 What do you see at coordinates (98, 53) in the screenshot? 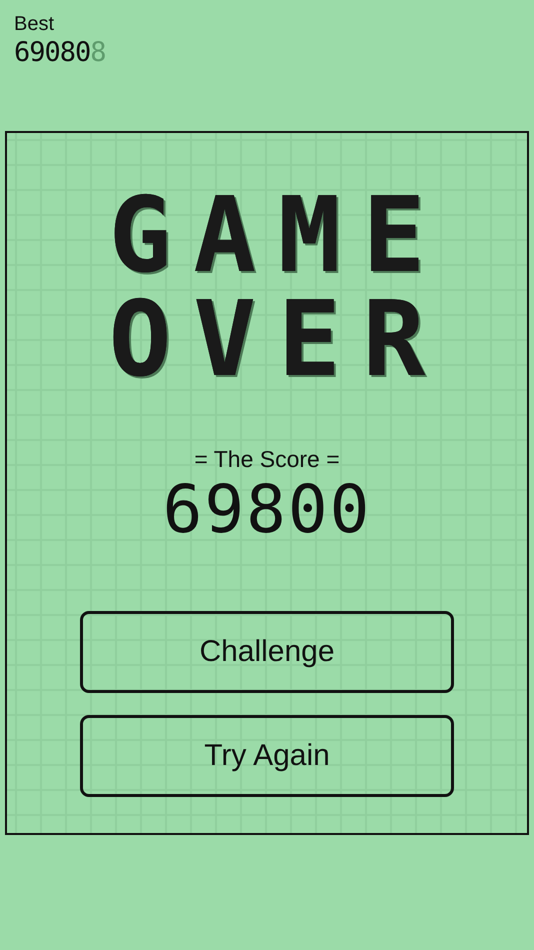
I see `unlit-digit: 8` at bounding box center [98, 53].